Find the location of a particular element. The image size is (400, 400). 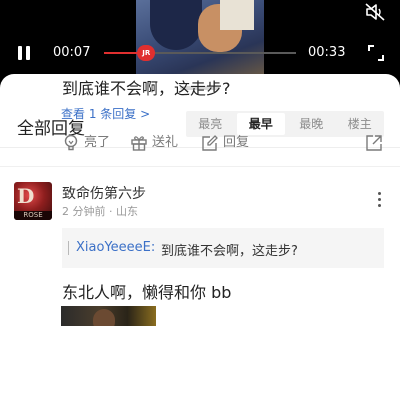

lightbulb-icon is located at coordinates (71, 142).